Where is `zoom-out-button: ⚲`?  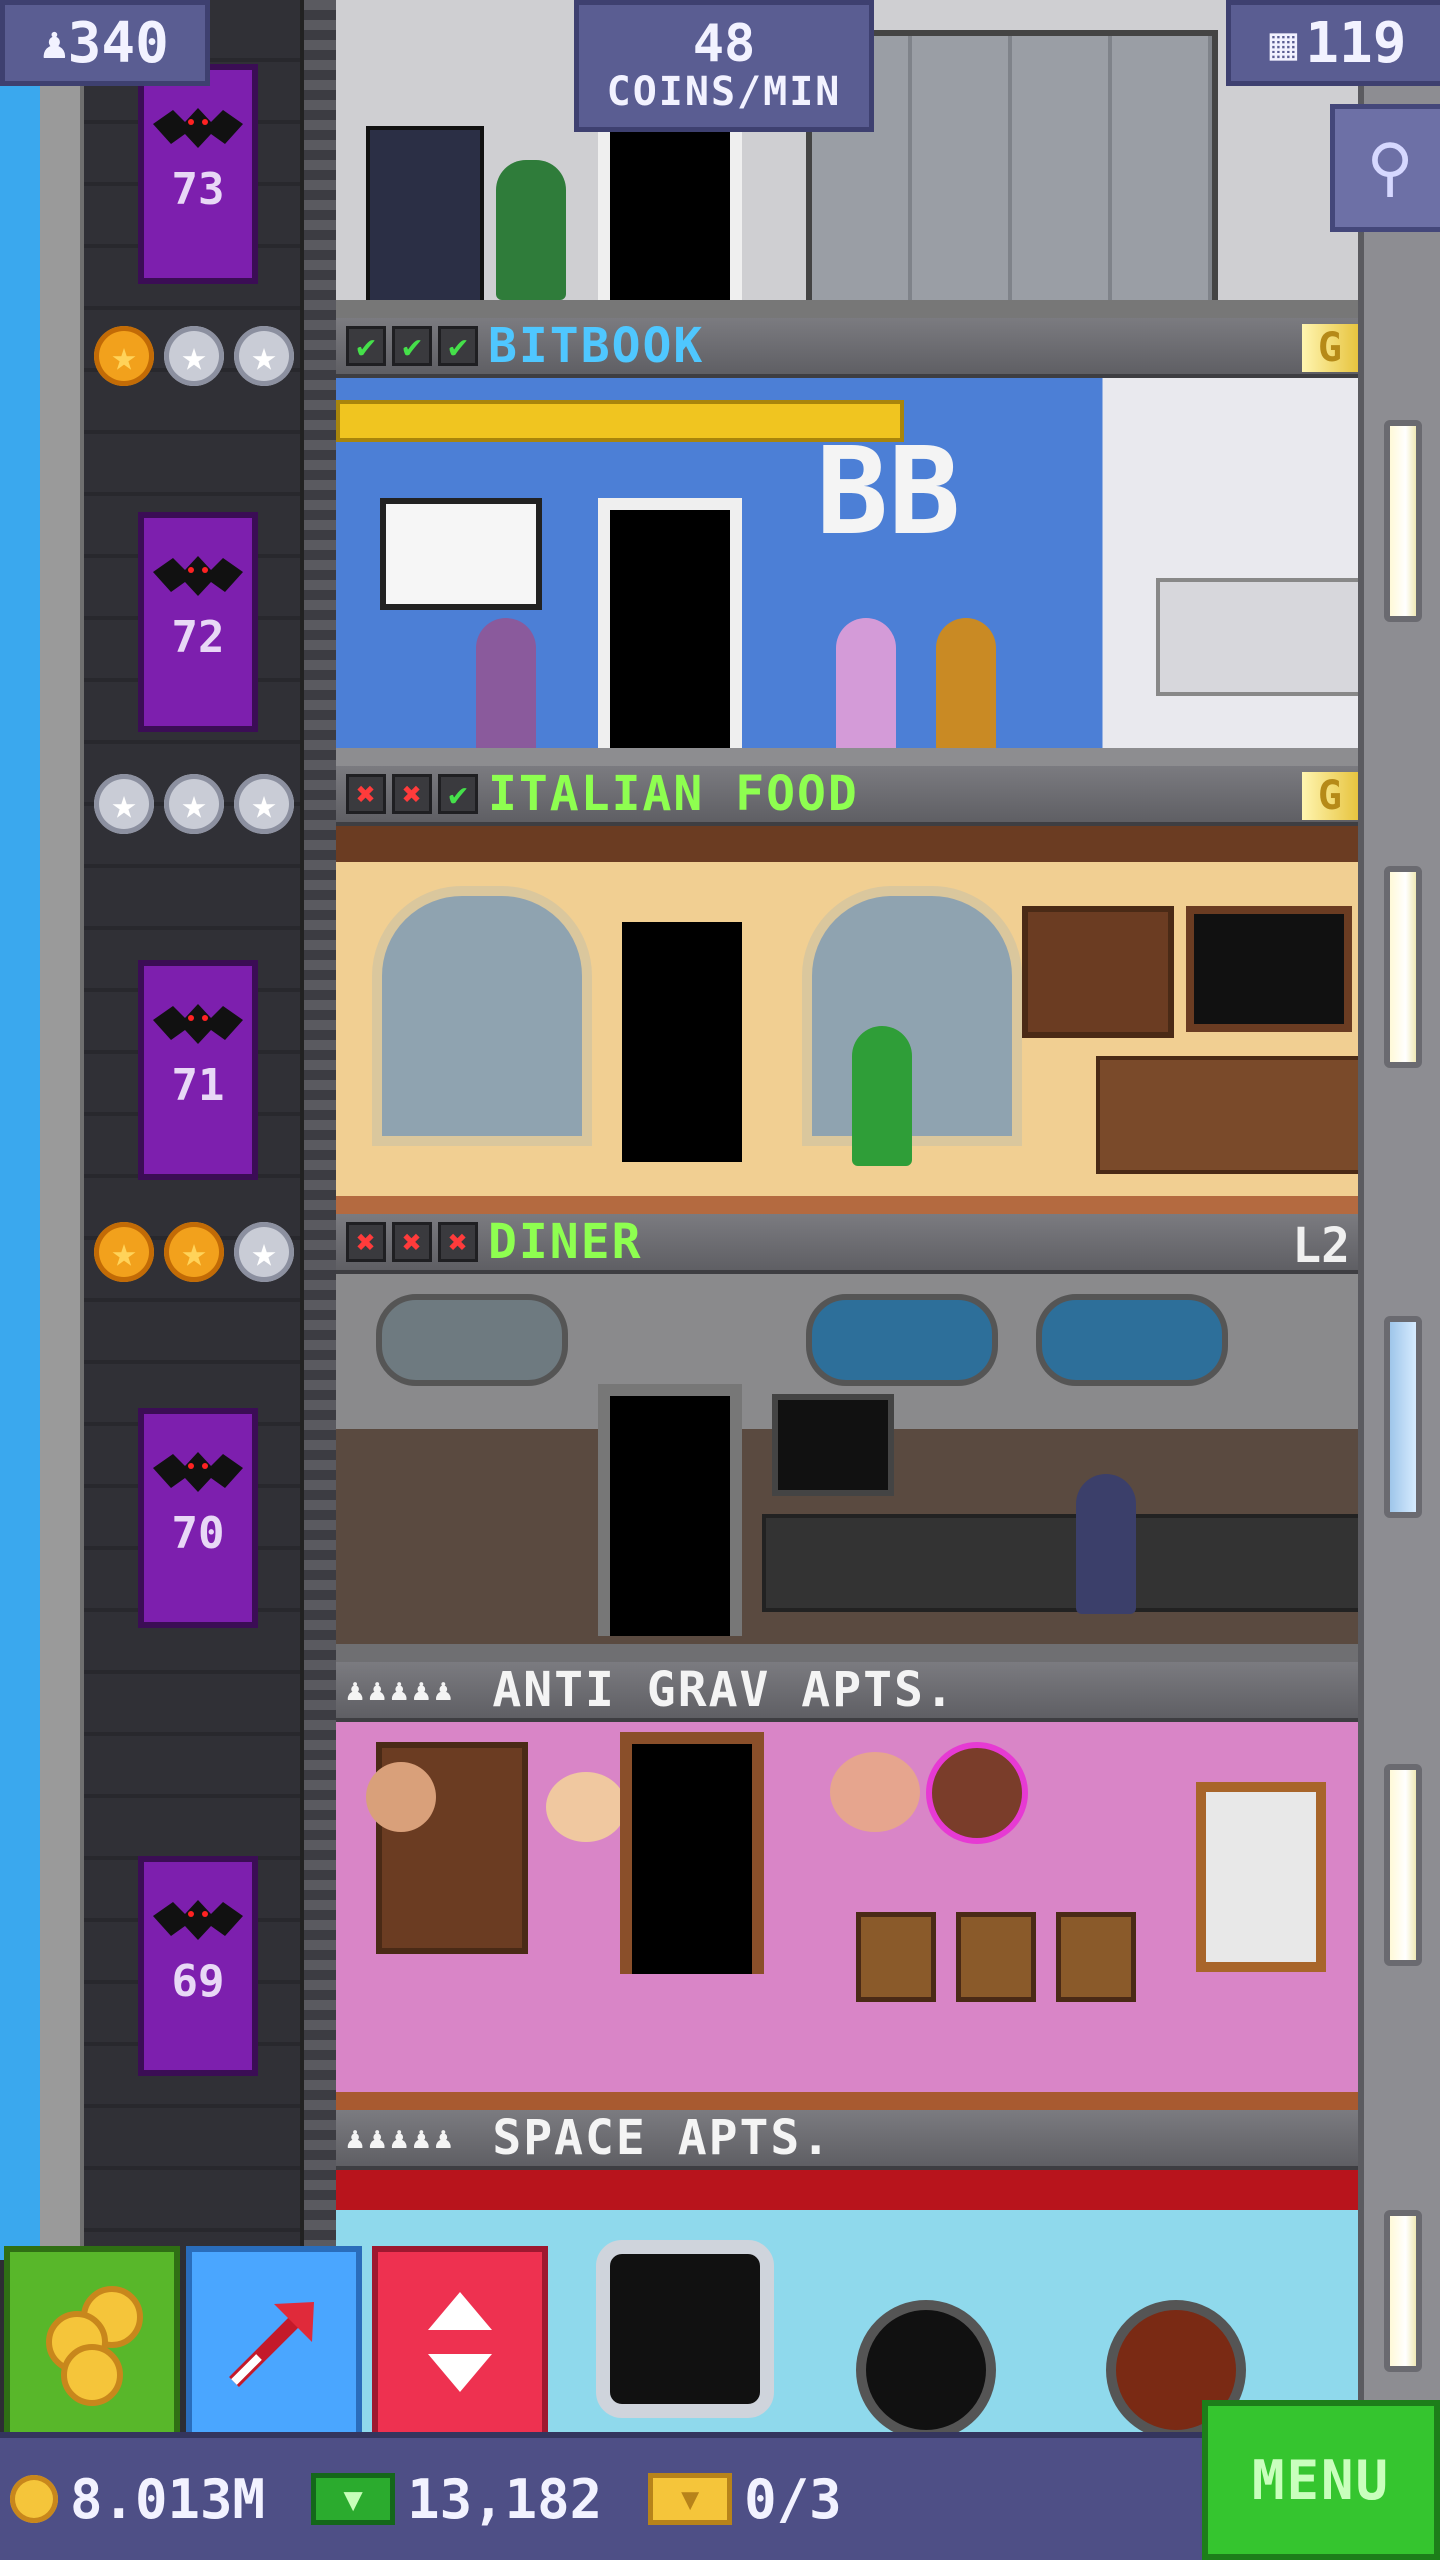
zoom-out-button: ⚲ is located at coordinates (1385, 168).